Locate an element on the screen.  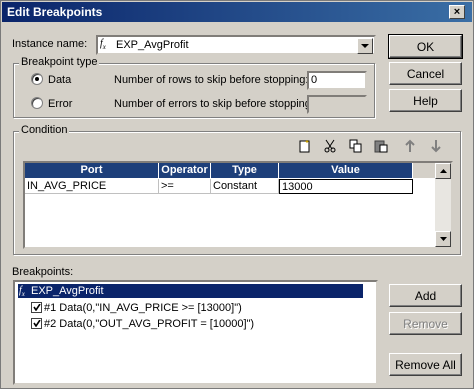
paste-icon is located at coordinates (381, 146).